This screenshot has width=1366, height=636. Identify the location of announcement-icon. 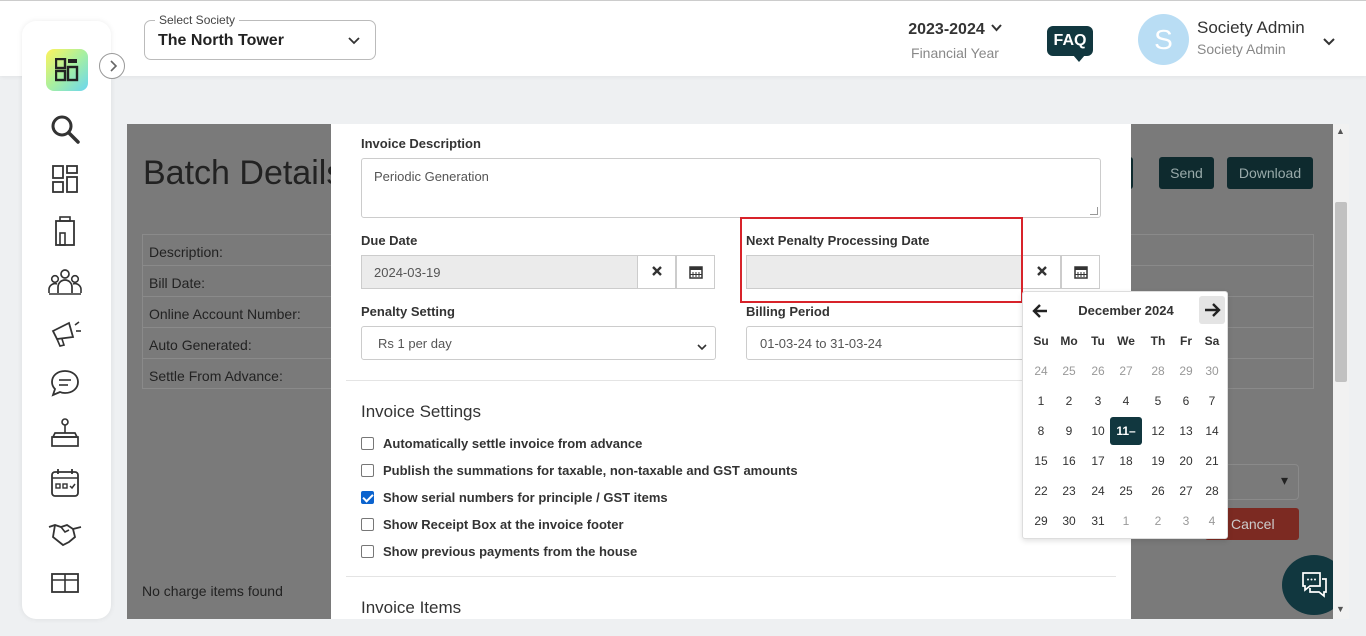
(65, 333).